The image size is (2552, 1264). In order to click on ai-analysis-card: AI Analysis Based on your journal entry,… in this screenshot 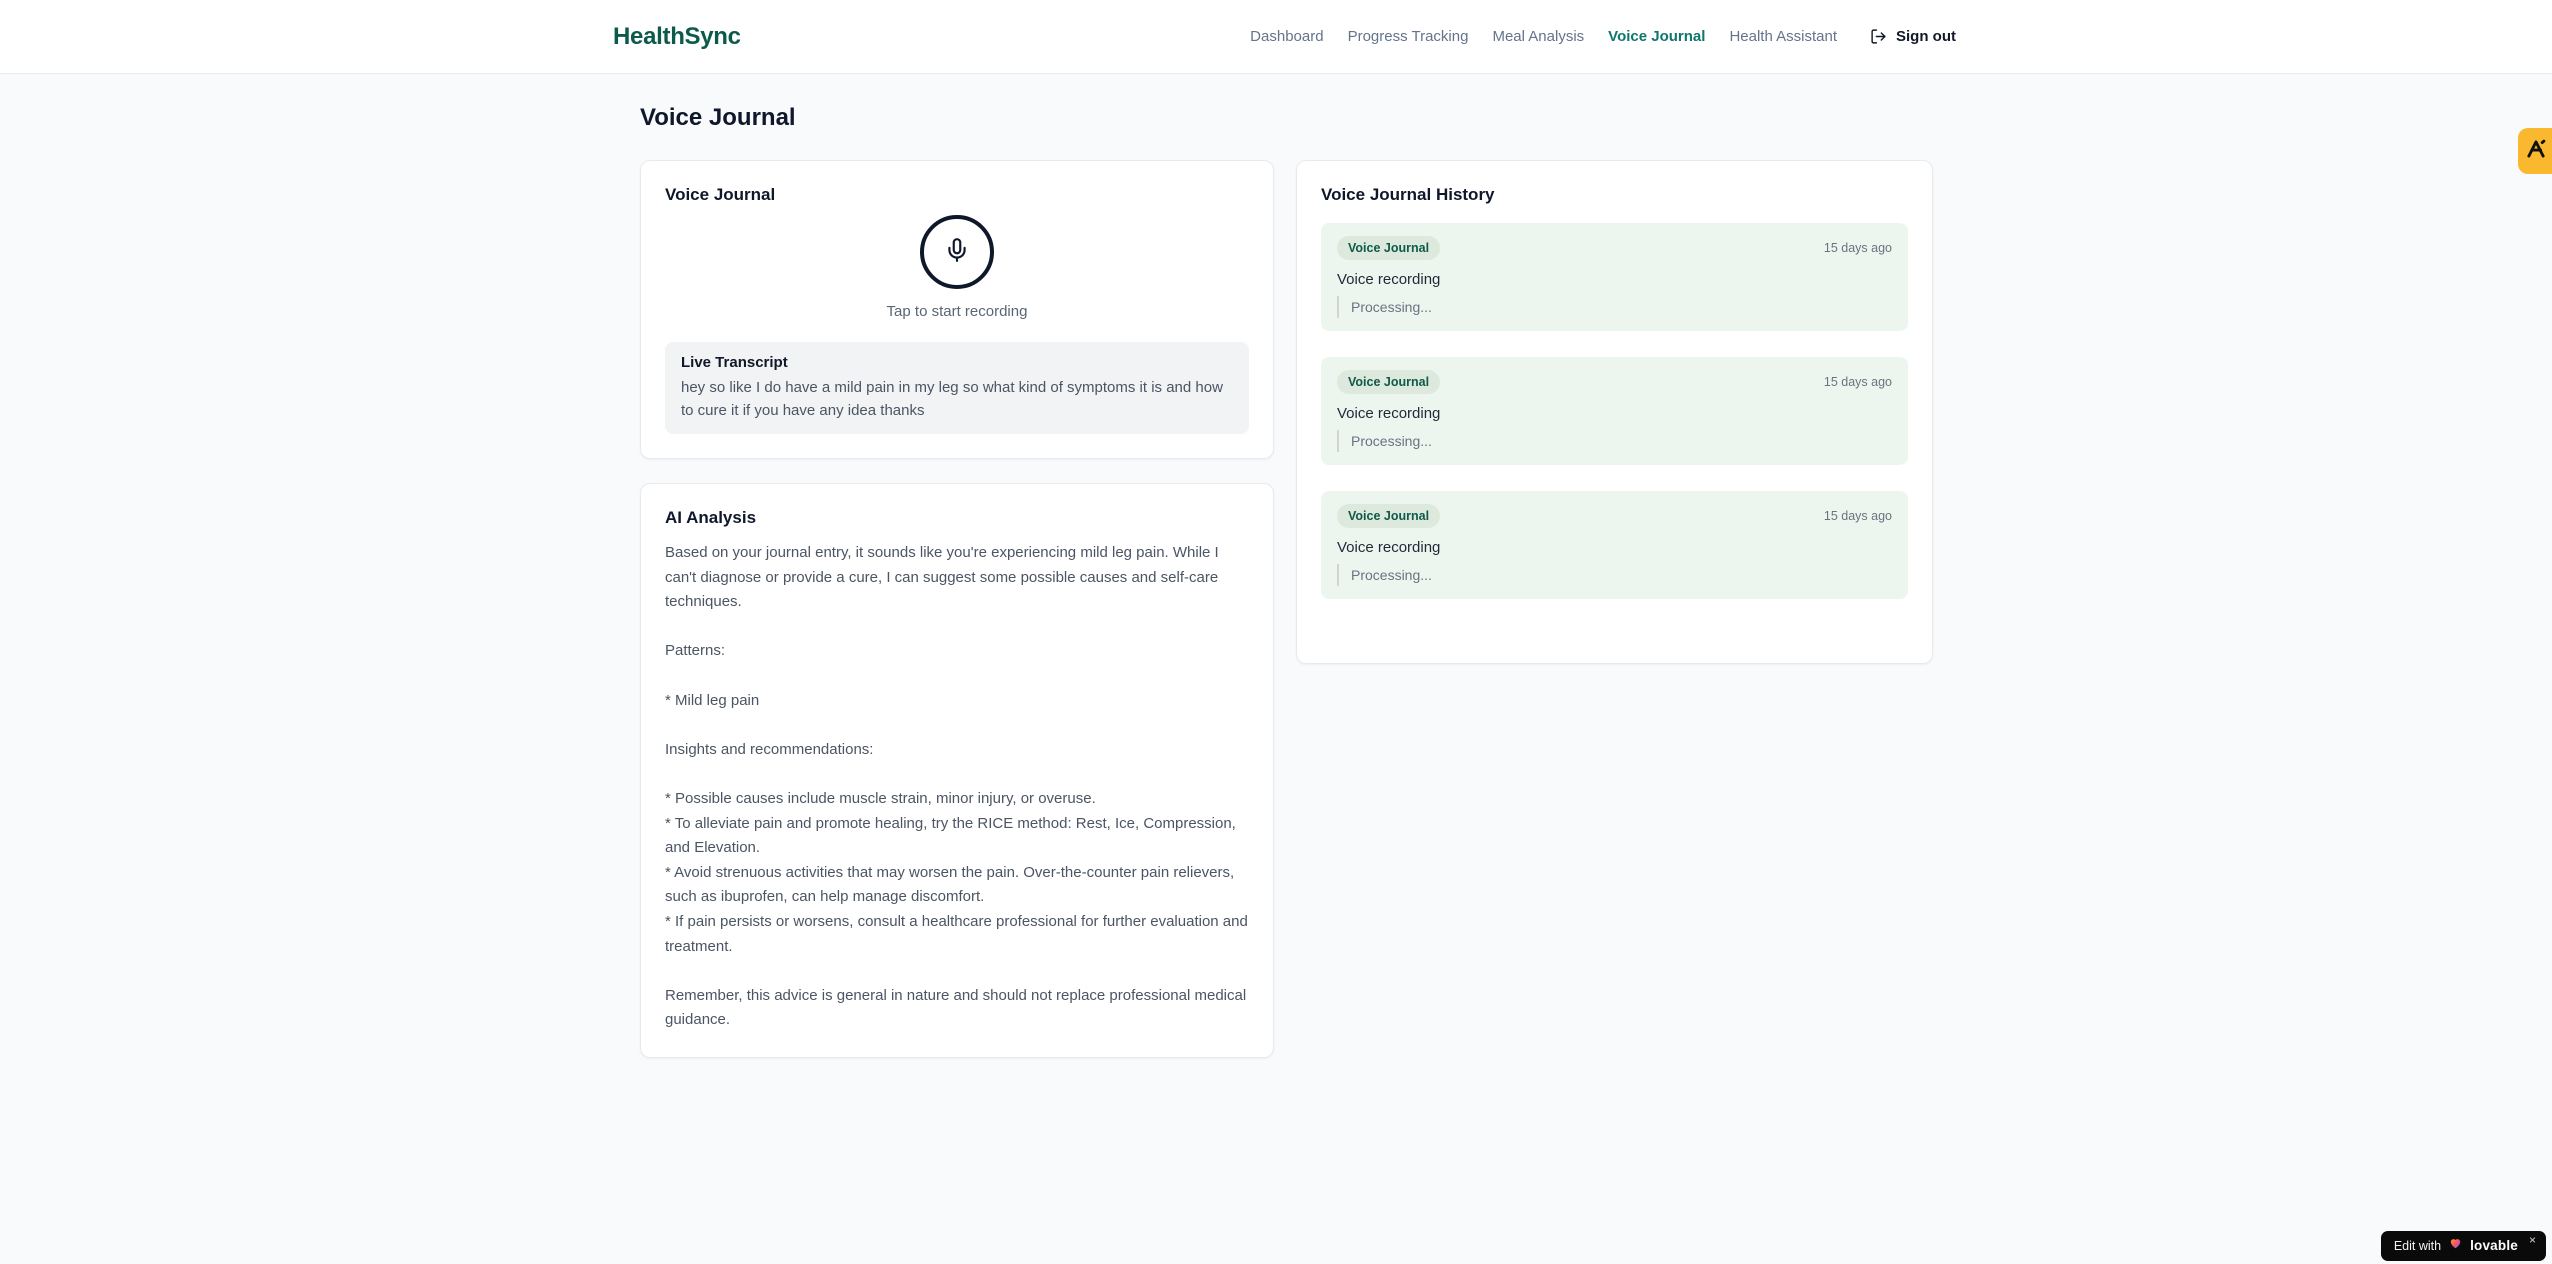, I will do `click(957, 770)`.